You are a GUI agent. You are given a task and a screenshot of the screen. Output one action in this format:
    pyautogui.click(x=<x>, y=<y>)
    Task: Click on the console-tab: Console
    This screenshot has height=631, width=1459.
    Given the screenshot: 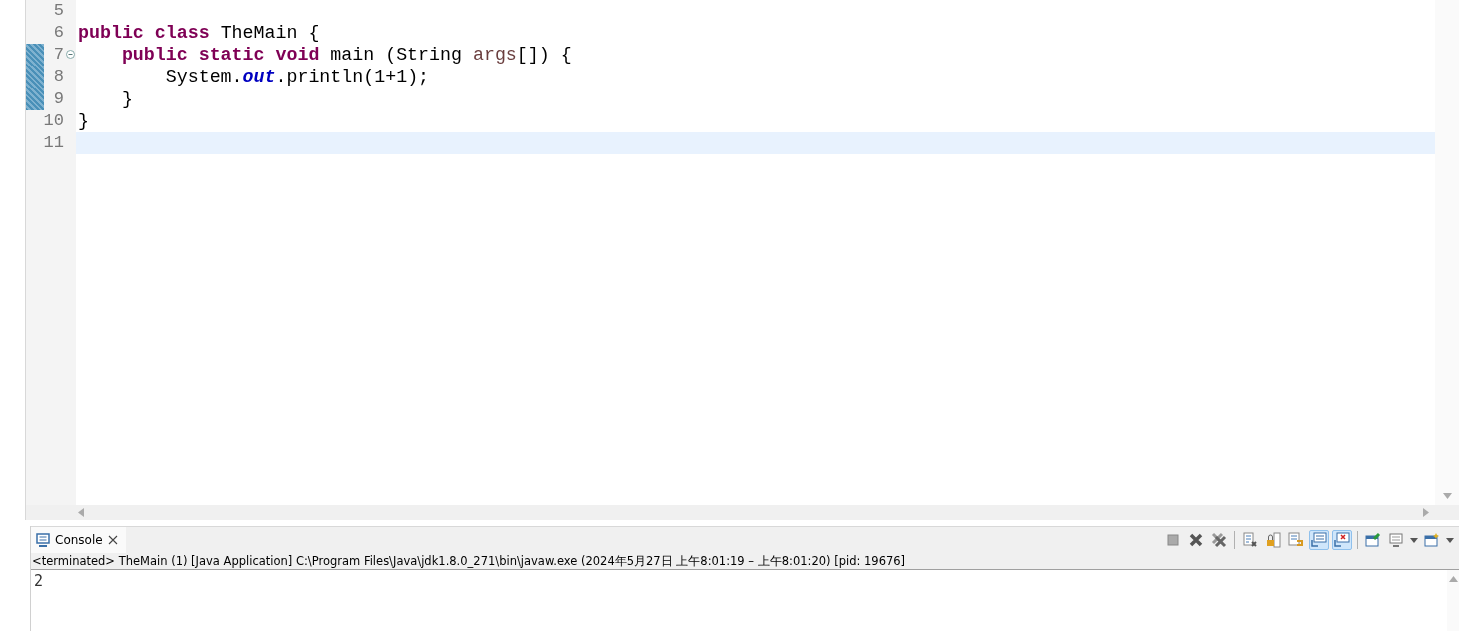 What is the action you would take?
    pyautogui.click(x=78, y=540)
    